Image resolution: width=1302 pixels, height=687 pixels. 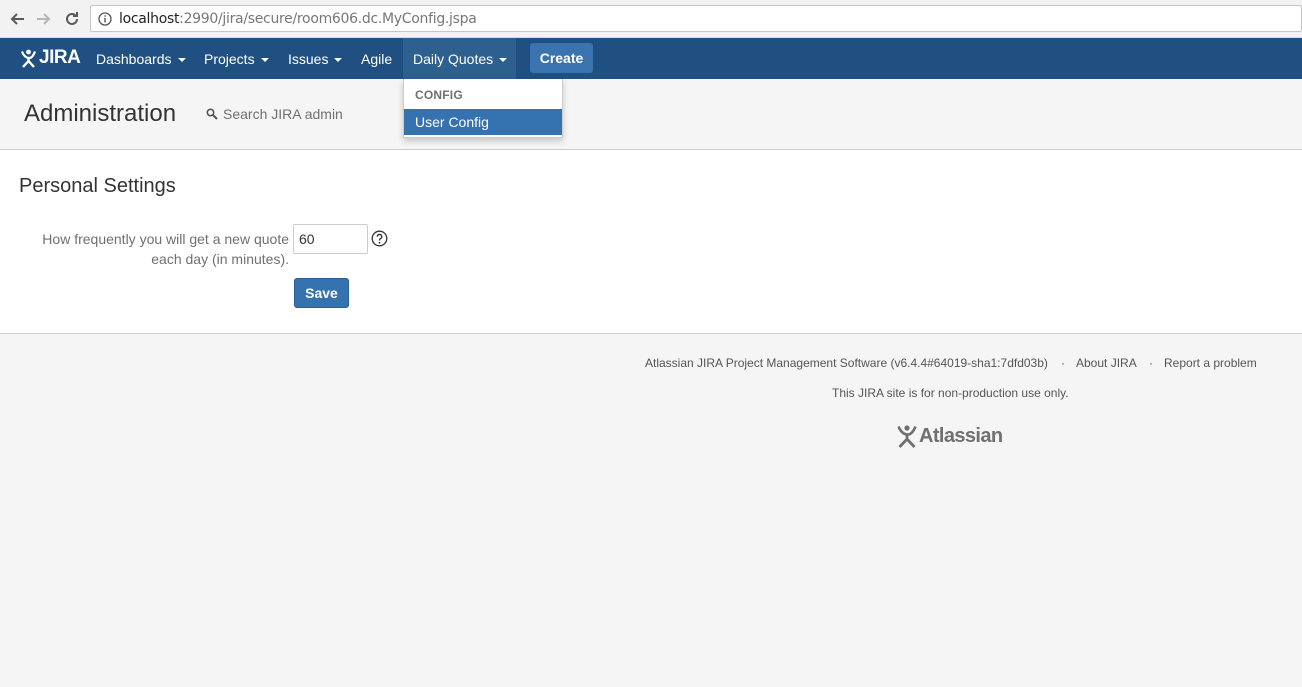 I want to click on nav-agile-label: Agile, so click(x=377, y=58).